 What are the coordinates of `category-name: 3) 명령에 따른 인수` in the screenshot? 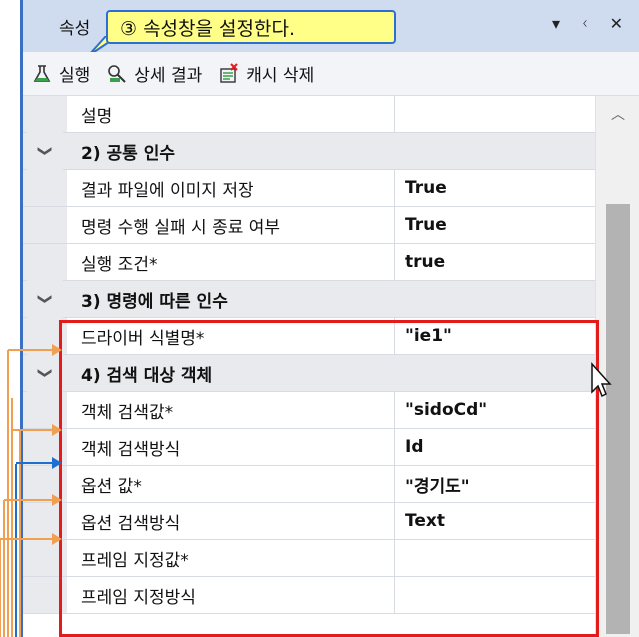 It's located at (154, 301).